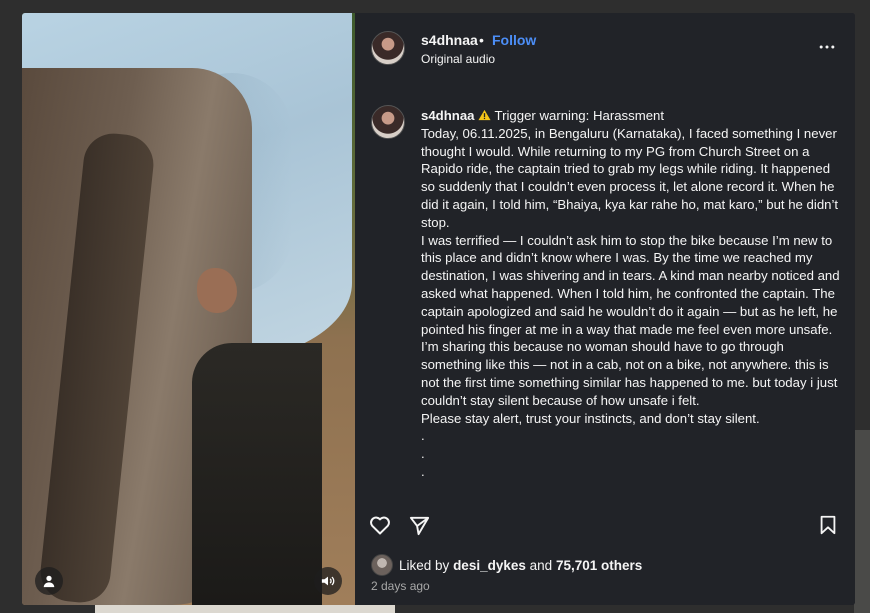 The image size is (870, 613). I want to click on author-username: s4dhnaa, so click(449, 40).